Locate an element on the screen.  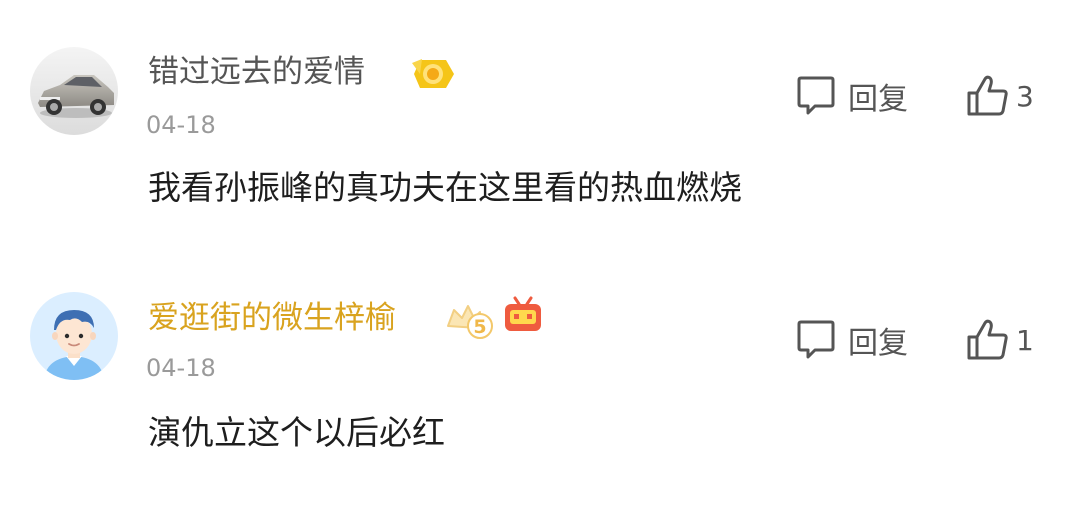
like-button: 1 is located at coordinates (1000, 340).